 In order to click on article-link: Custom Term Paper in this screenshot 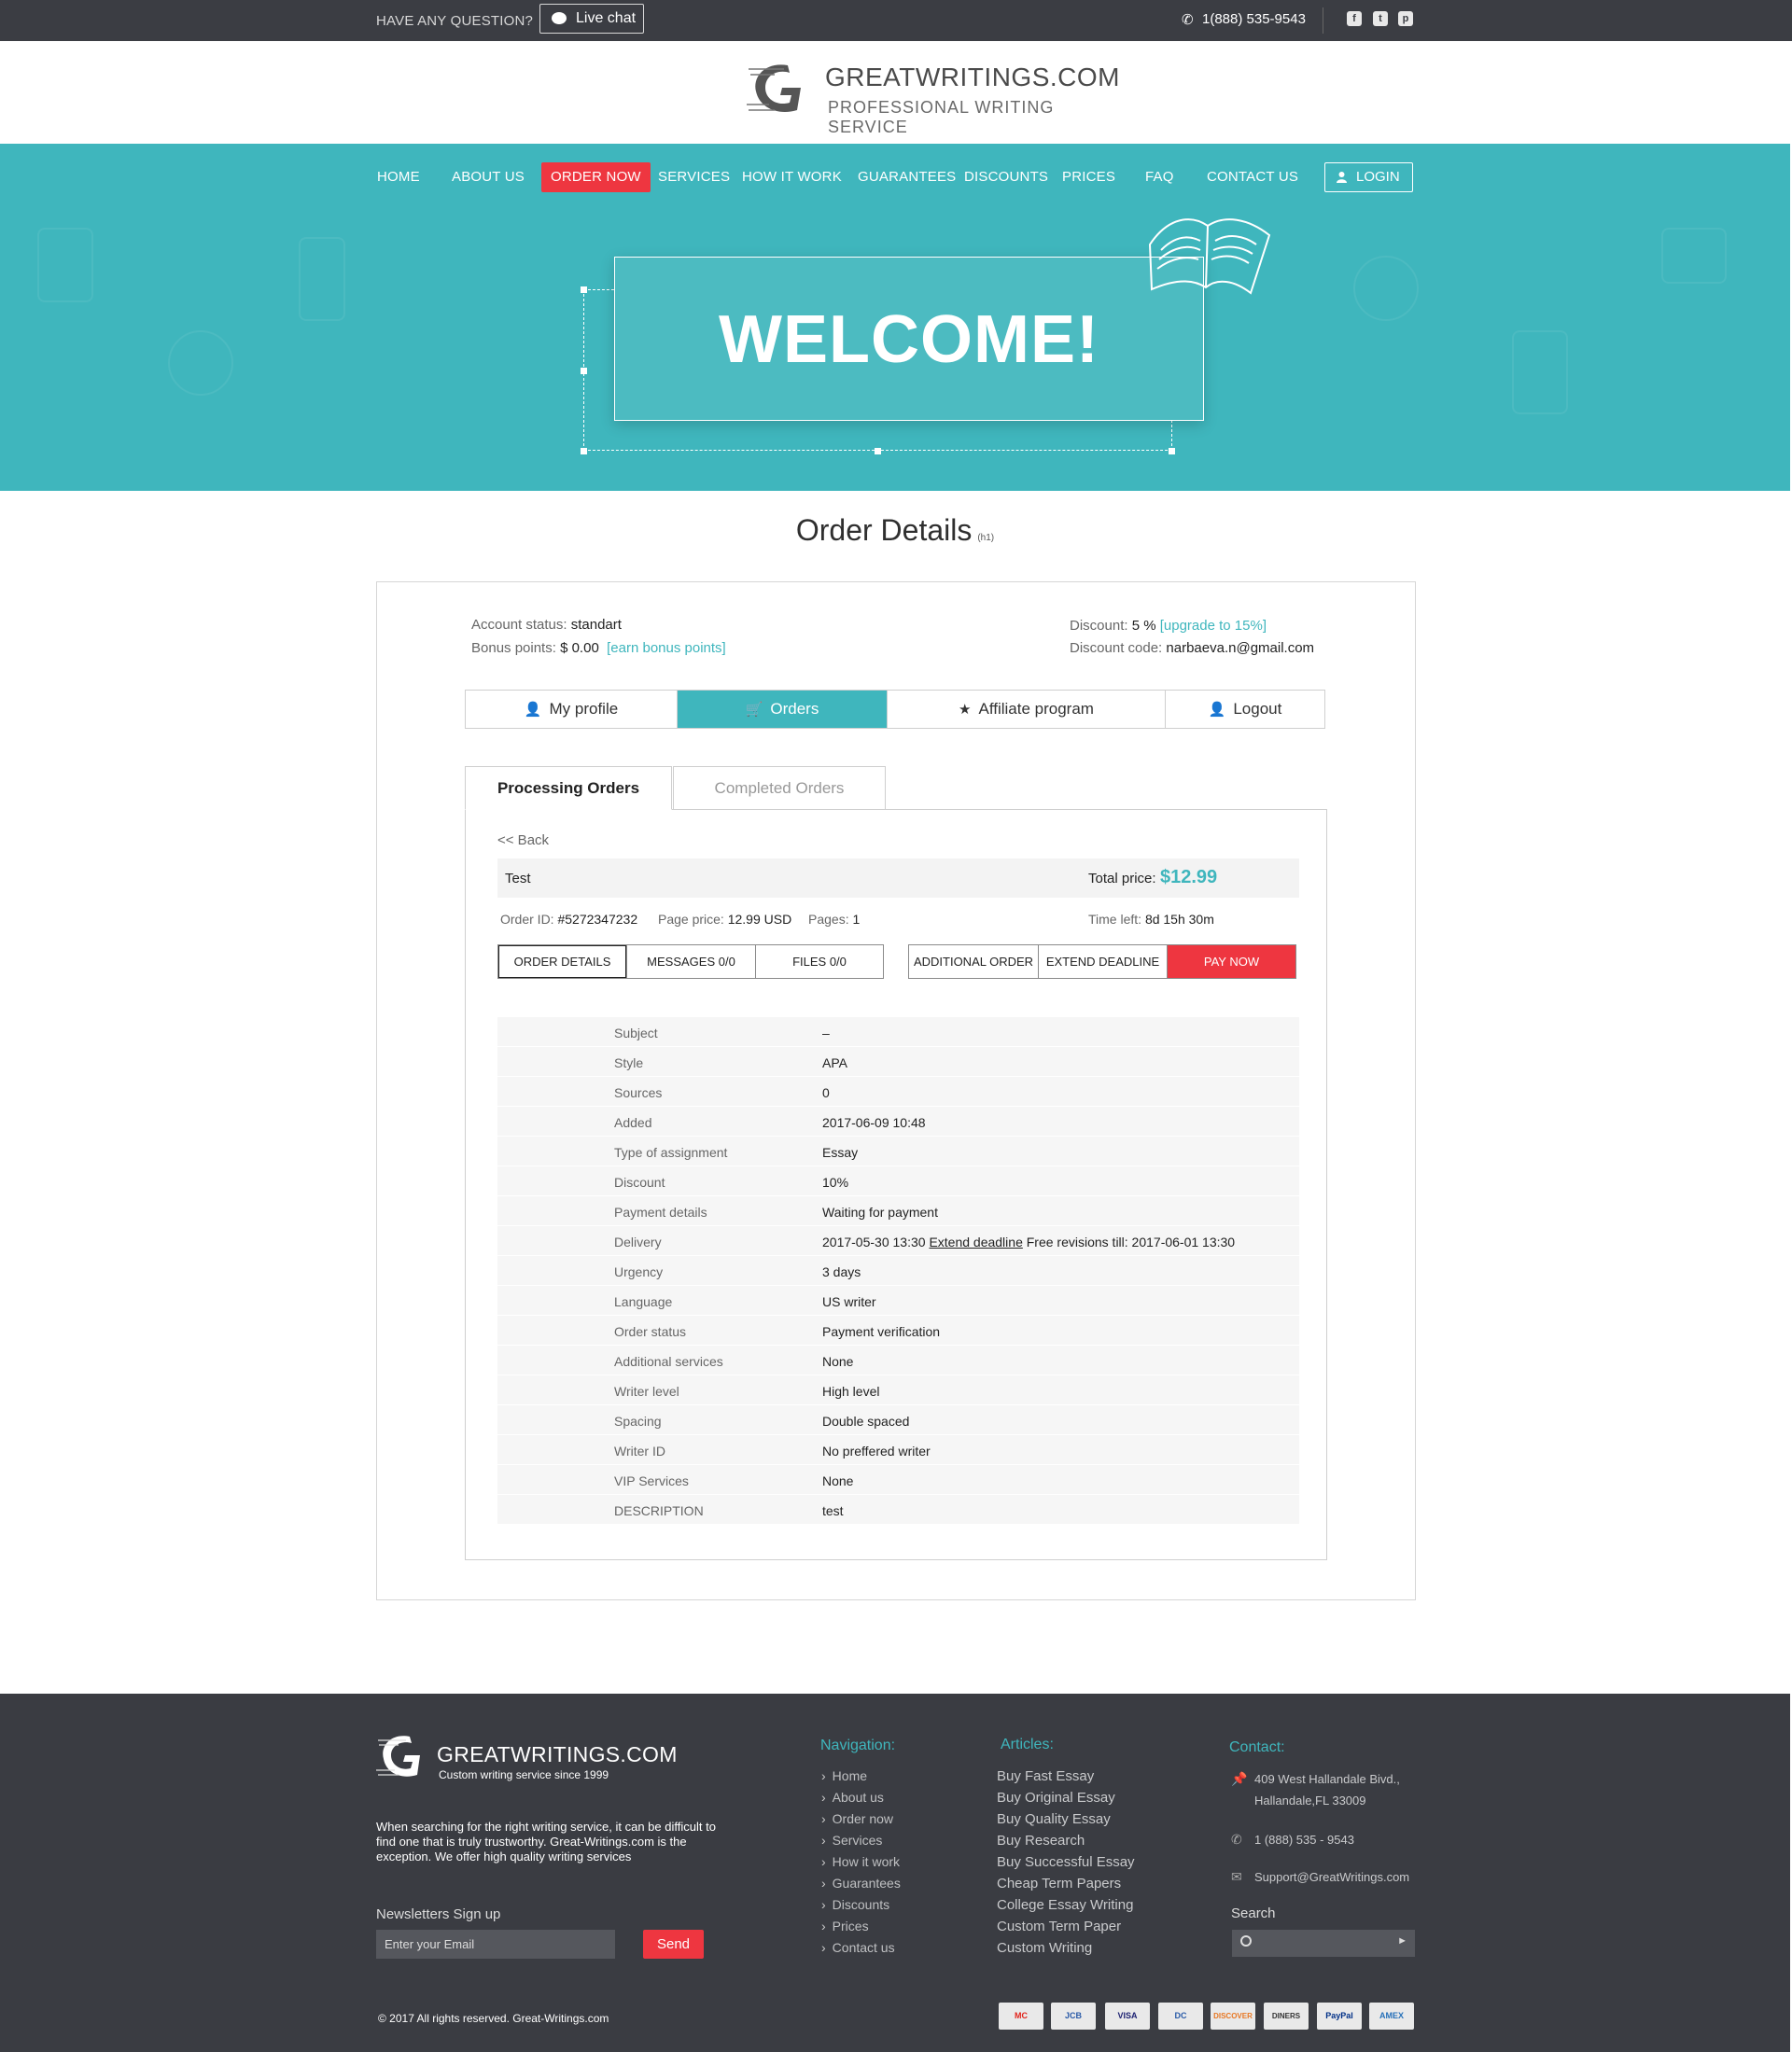, I will do `click(1066, 1929)`.